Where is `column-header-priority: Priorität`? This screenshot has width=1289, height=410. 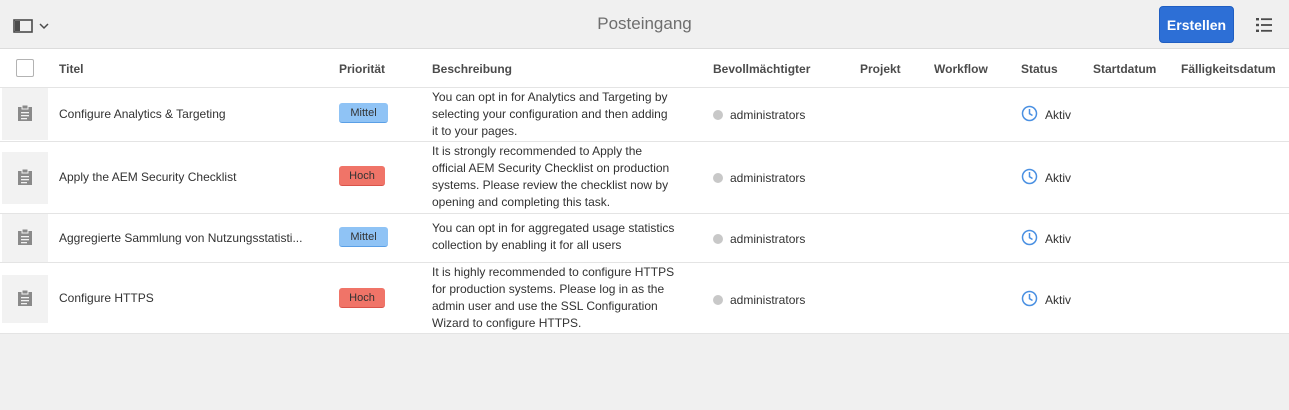
column-header-priority: Priorität is located at coordinates (362, 69).